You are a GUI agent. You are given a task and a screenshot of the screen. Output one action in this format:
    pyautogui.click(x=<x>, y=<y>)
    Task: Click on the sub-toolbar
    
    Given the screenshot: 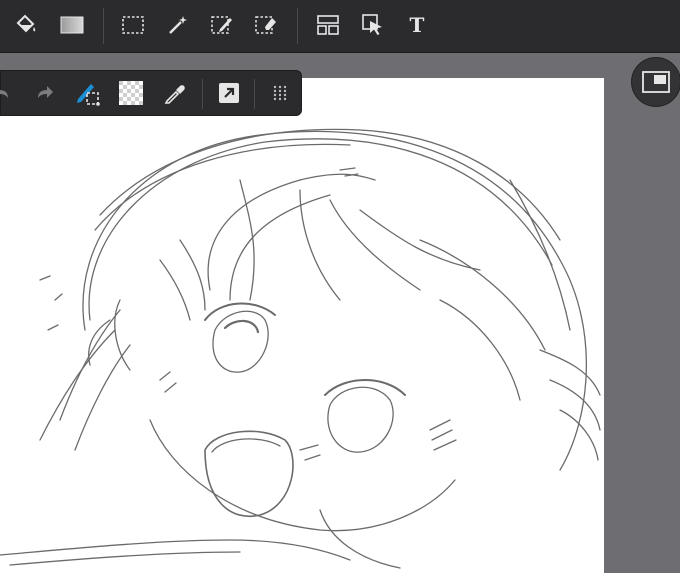 What is the action you would take?
    pyautogui.click(x=151, y=93)
    